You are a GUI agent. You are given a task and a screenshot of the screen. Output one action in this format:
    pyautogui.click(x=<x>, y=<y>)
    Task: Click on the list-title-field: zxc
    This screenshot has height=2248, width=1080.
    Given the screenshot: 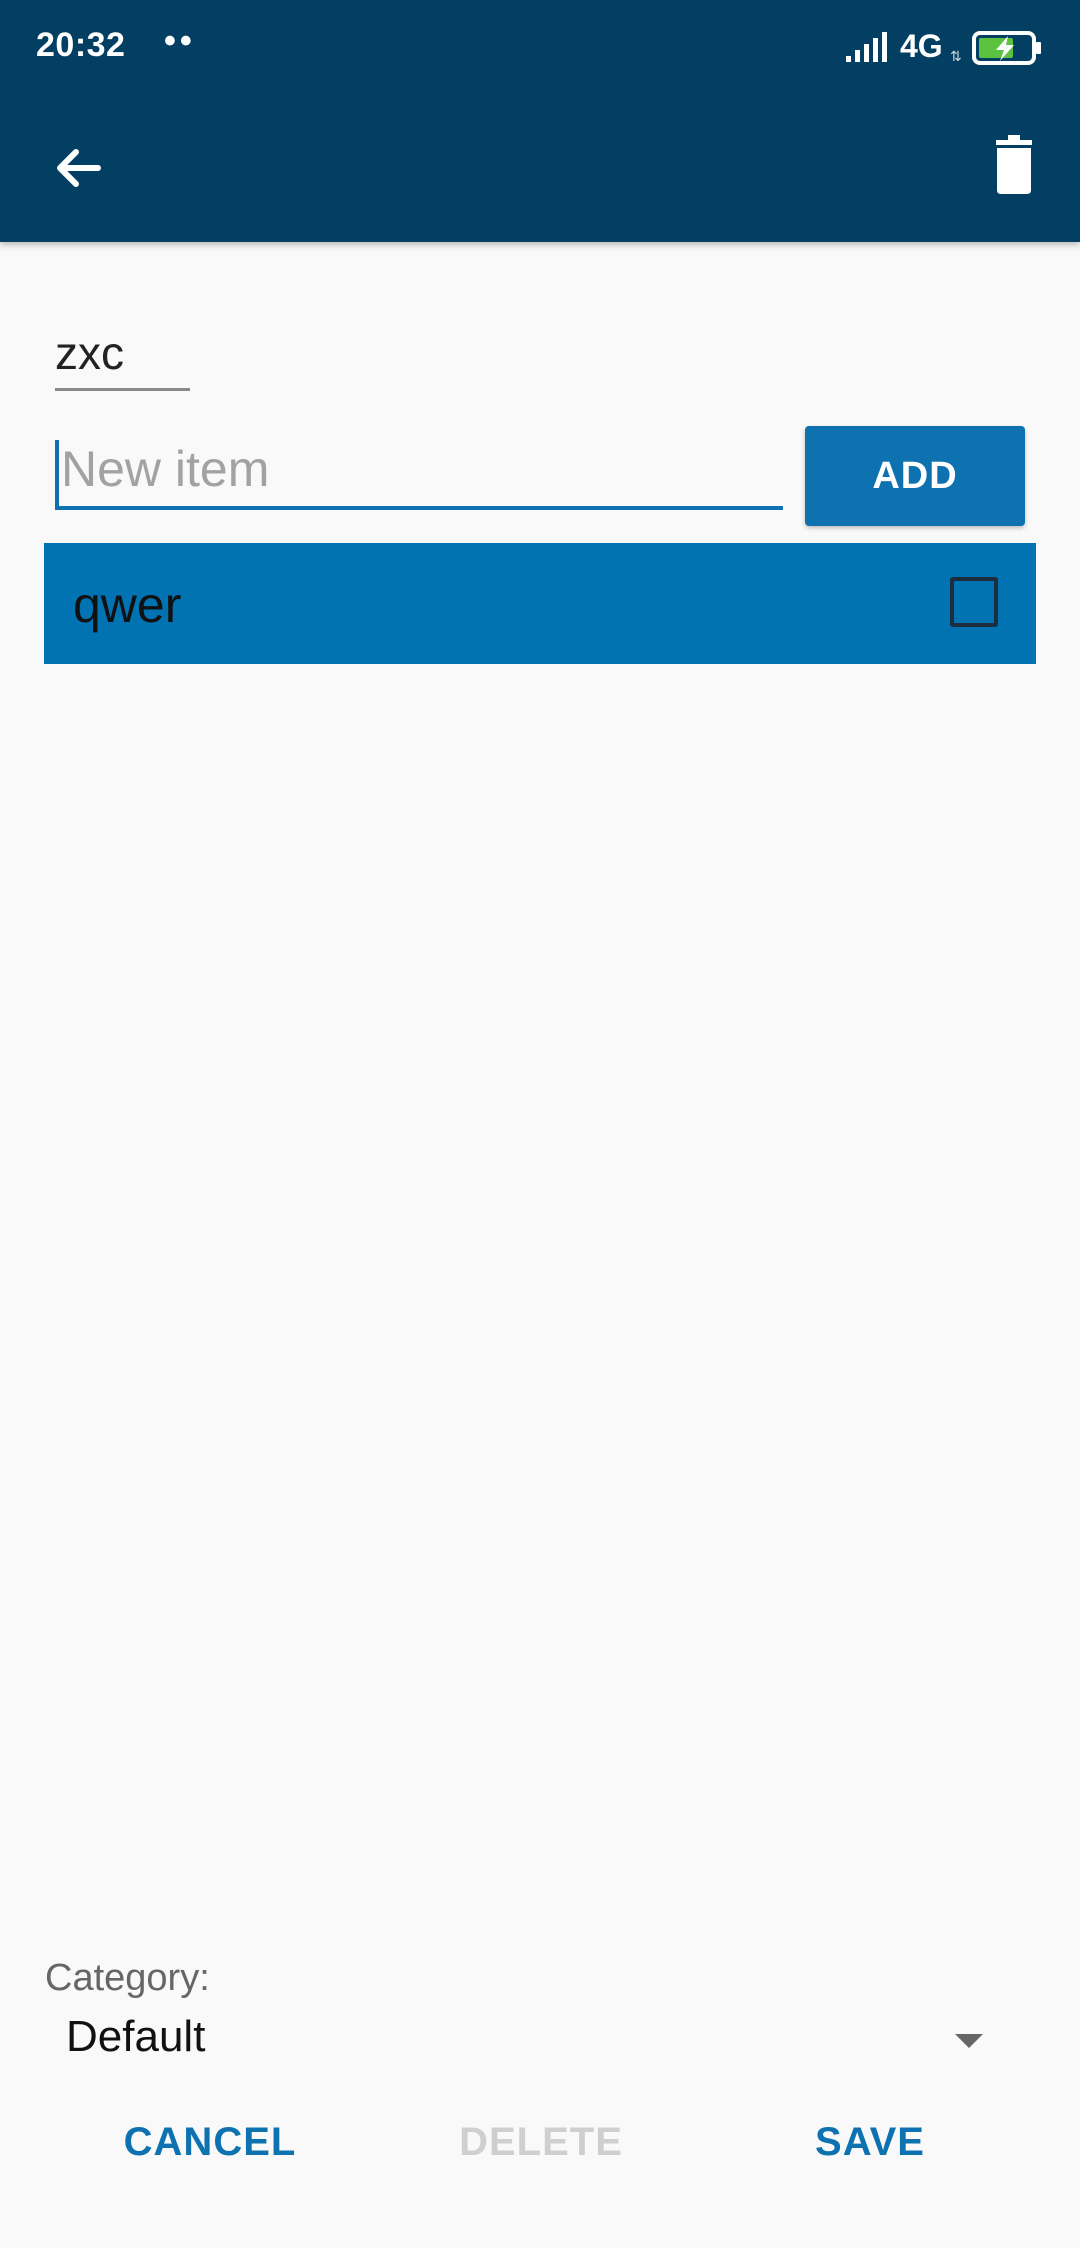 What is the action you would take?
    pyautogui.click(x=122, y=356)
    